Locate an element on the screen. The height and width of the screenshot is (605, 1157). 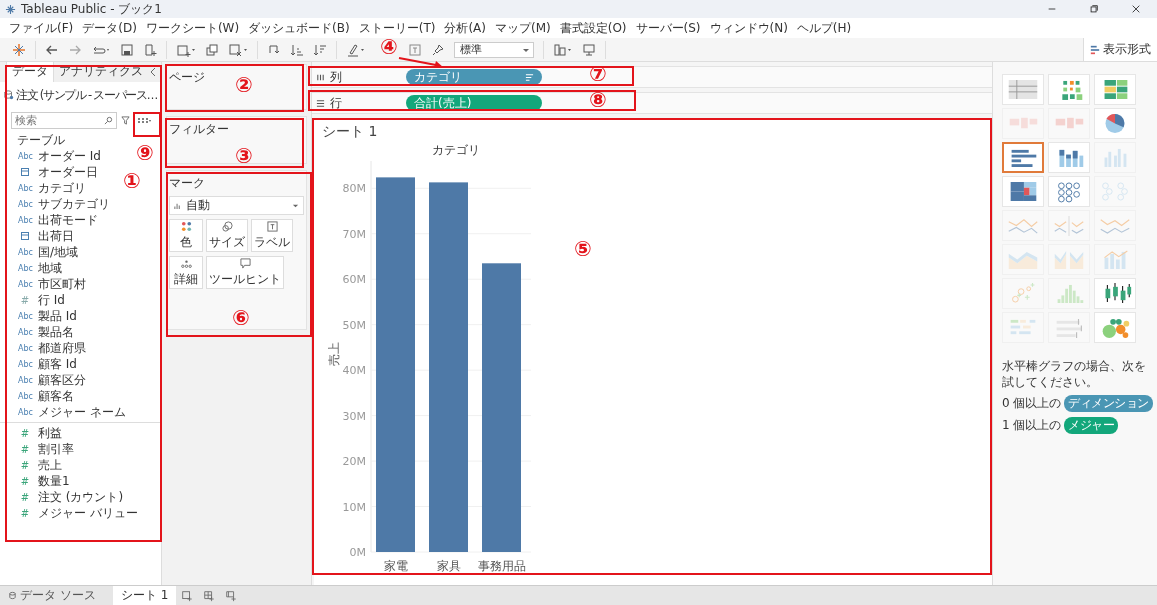
sort-ascending-icon is located at coordinates (297, 49).